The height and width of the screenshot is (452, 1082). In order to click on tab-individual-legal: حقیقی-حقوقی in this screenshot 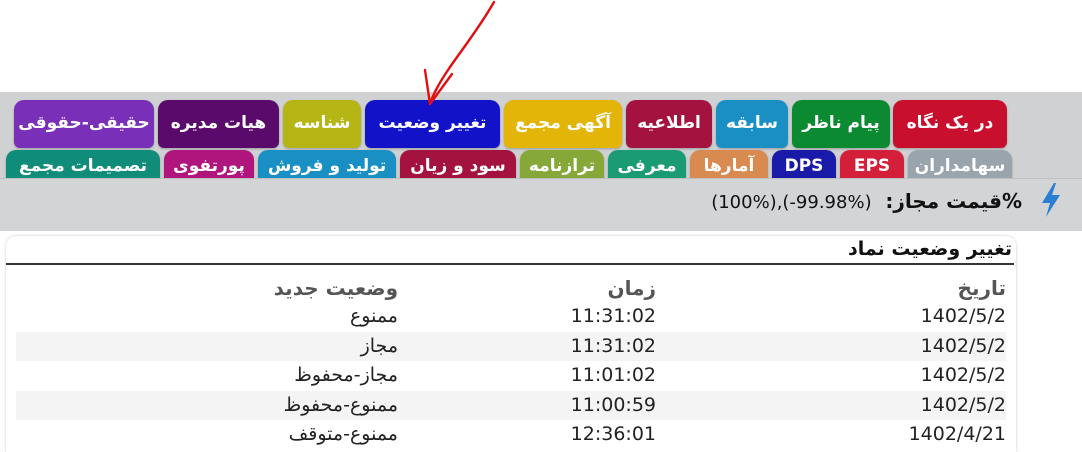, I will do `click(84, 124)`.